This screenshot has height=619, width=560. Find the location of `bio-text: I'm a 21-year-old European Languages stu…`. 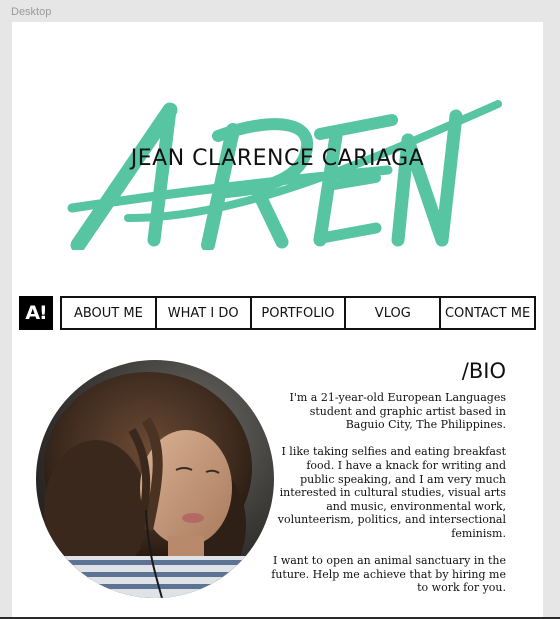

bio-text: I'm a 21-year-old European Languages stu… is located at coordinates (388, 500).